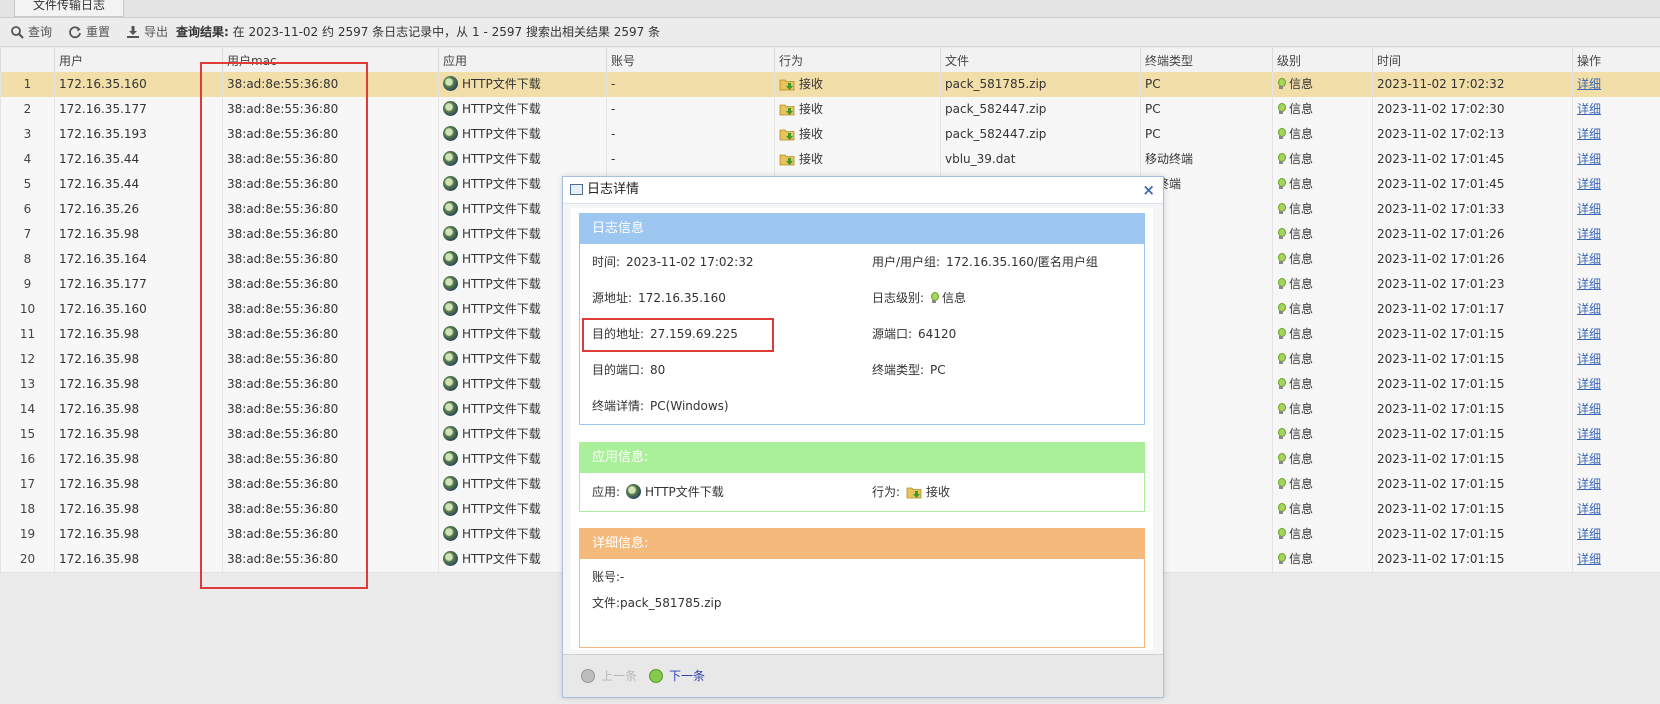 The image size is (1660, 704). I want to click on cell-file-text: pack_581785.zip, so click(996, 84).